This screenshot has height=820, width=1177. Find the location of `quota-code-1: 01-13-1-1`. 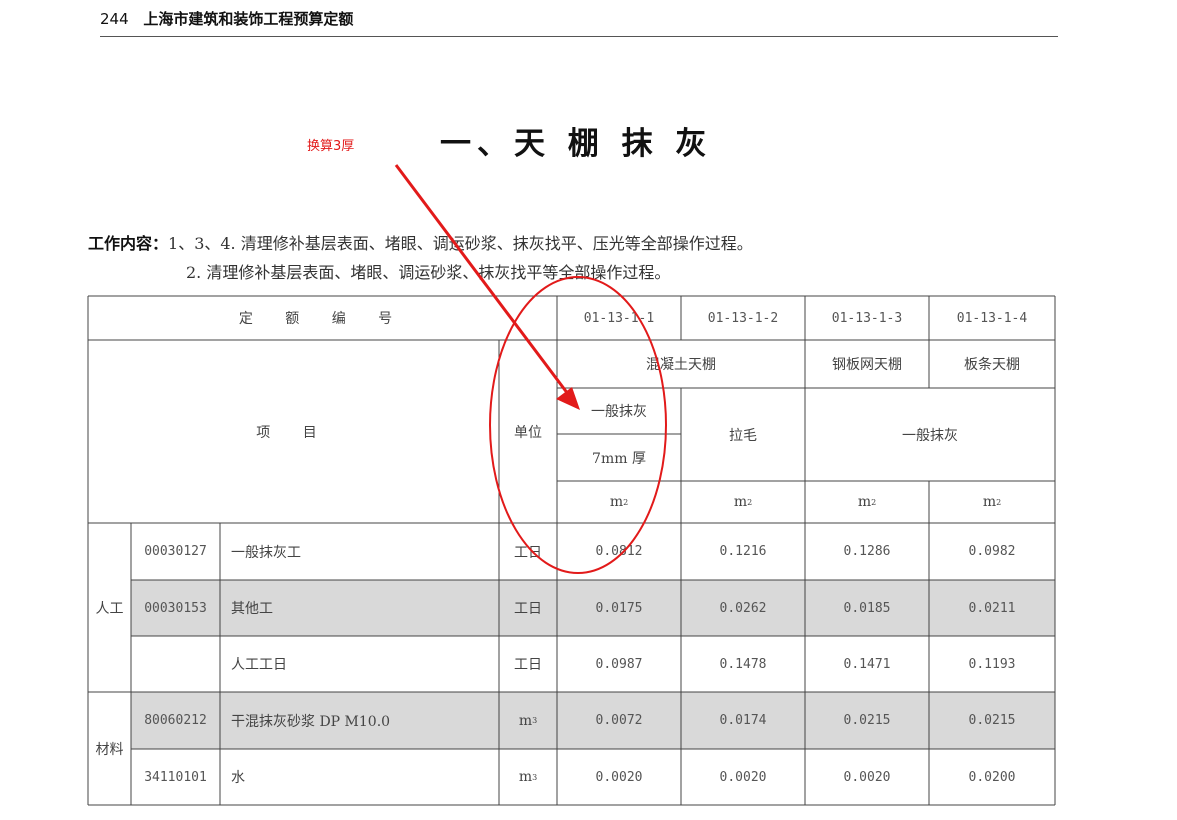

quota-code-1: 01-13-1-1 is located at coordinates (619, 318).